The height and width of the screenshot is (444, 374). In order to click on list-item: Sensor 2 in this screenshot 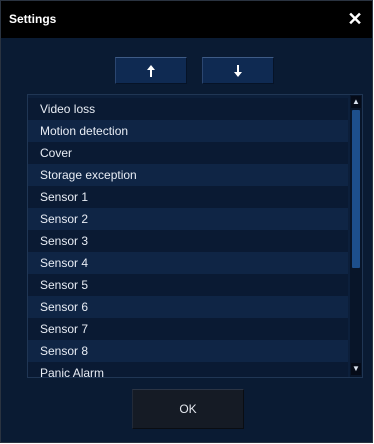, I will do `click(188, 219)`.